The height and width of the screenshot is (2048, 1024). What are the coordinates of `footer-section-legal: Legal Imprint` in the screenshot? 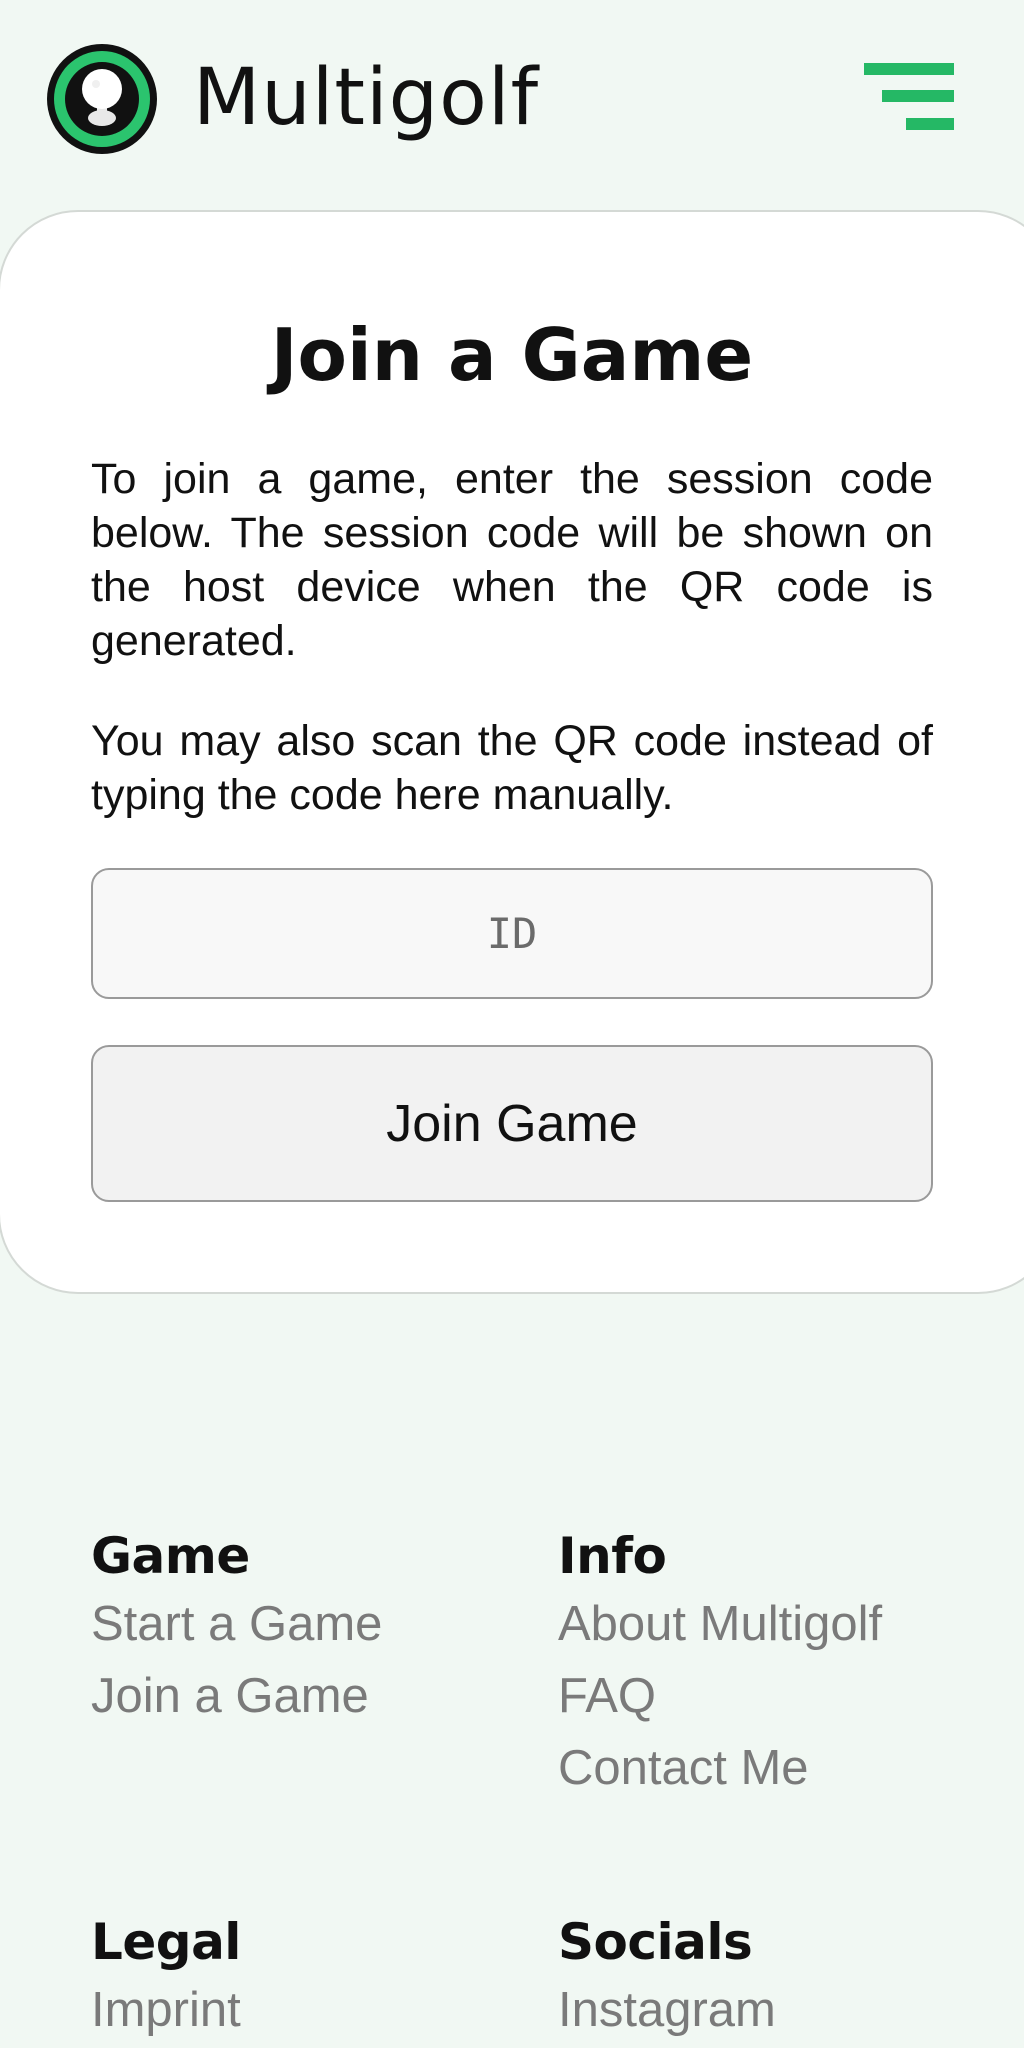 It's located at (321, 1978).